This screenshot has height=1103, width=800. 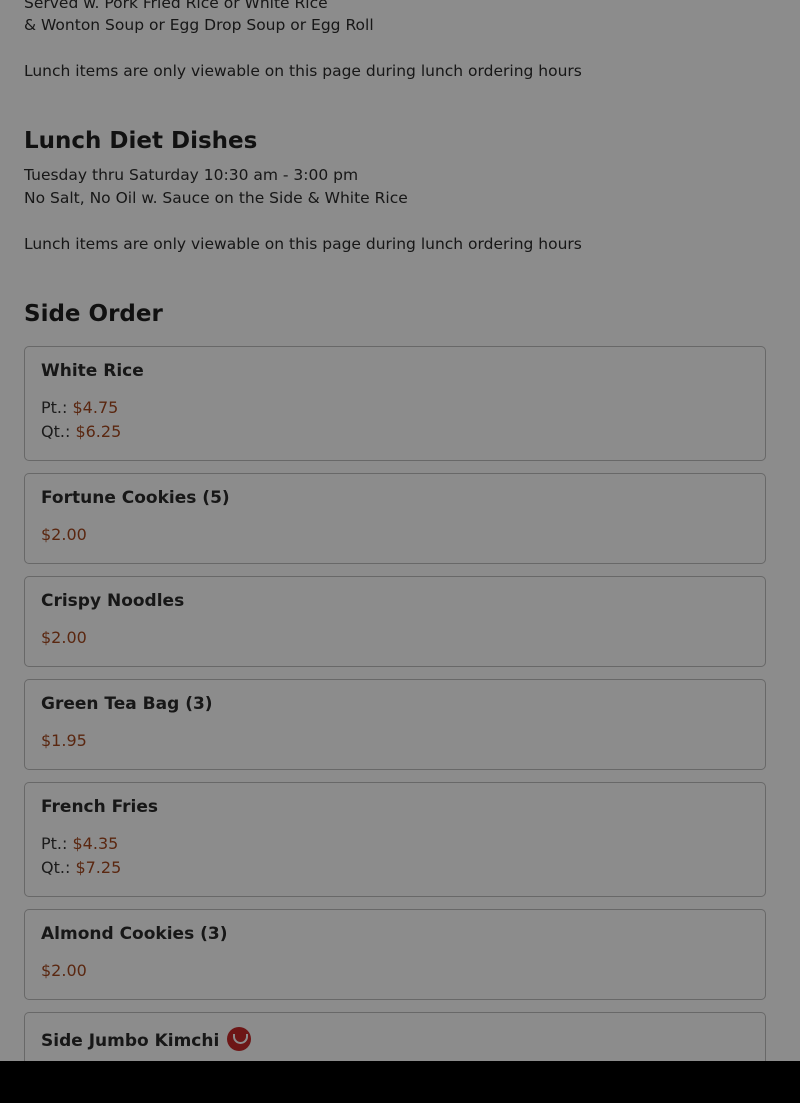 What do you see at coordinates (400, 1082) in the screenshot?
I see `bottom-bar` at bounding box center [400, 1082].